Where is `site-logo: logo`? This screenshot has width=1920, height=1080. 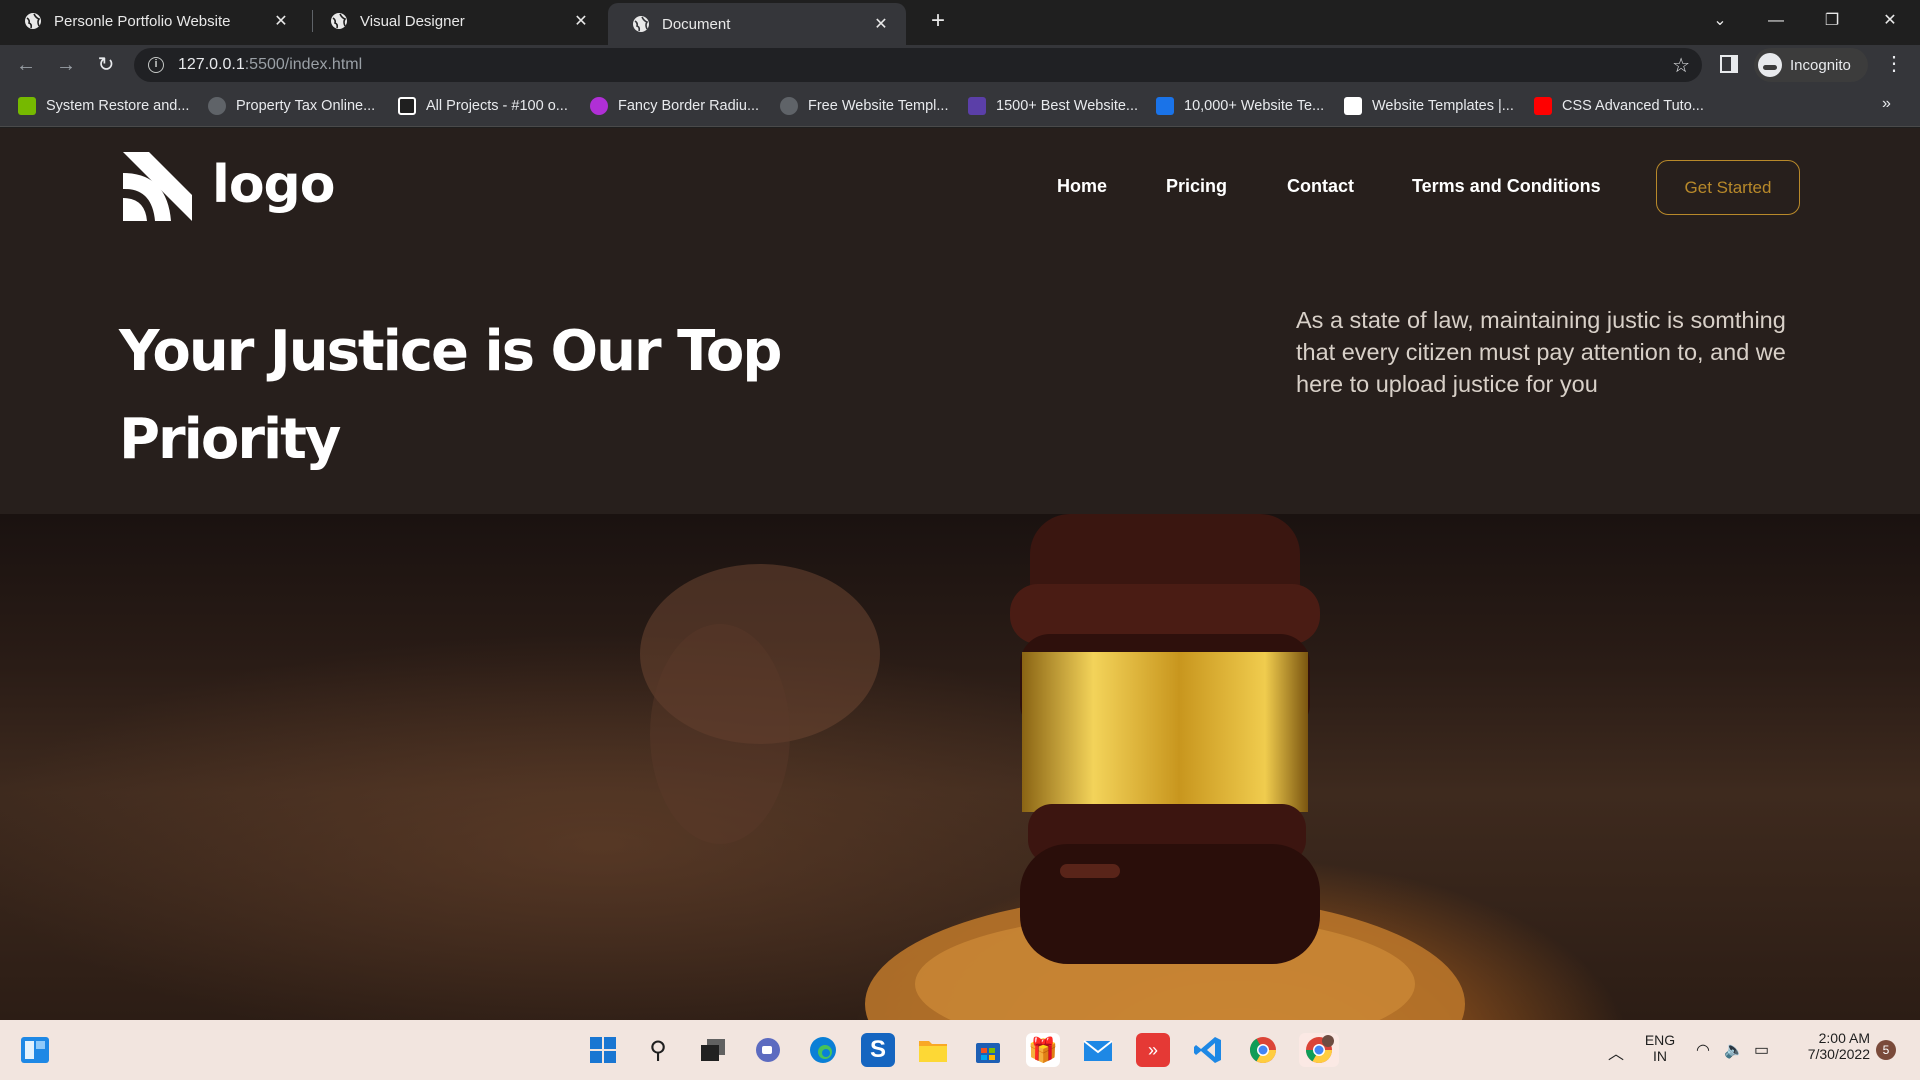
site-logo: logo is located at coordinates (227, 184).